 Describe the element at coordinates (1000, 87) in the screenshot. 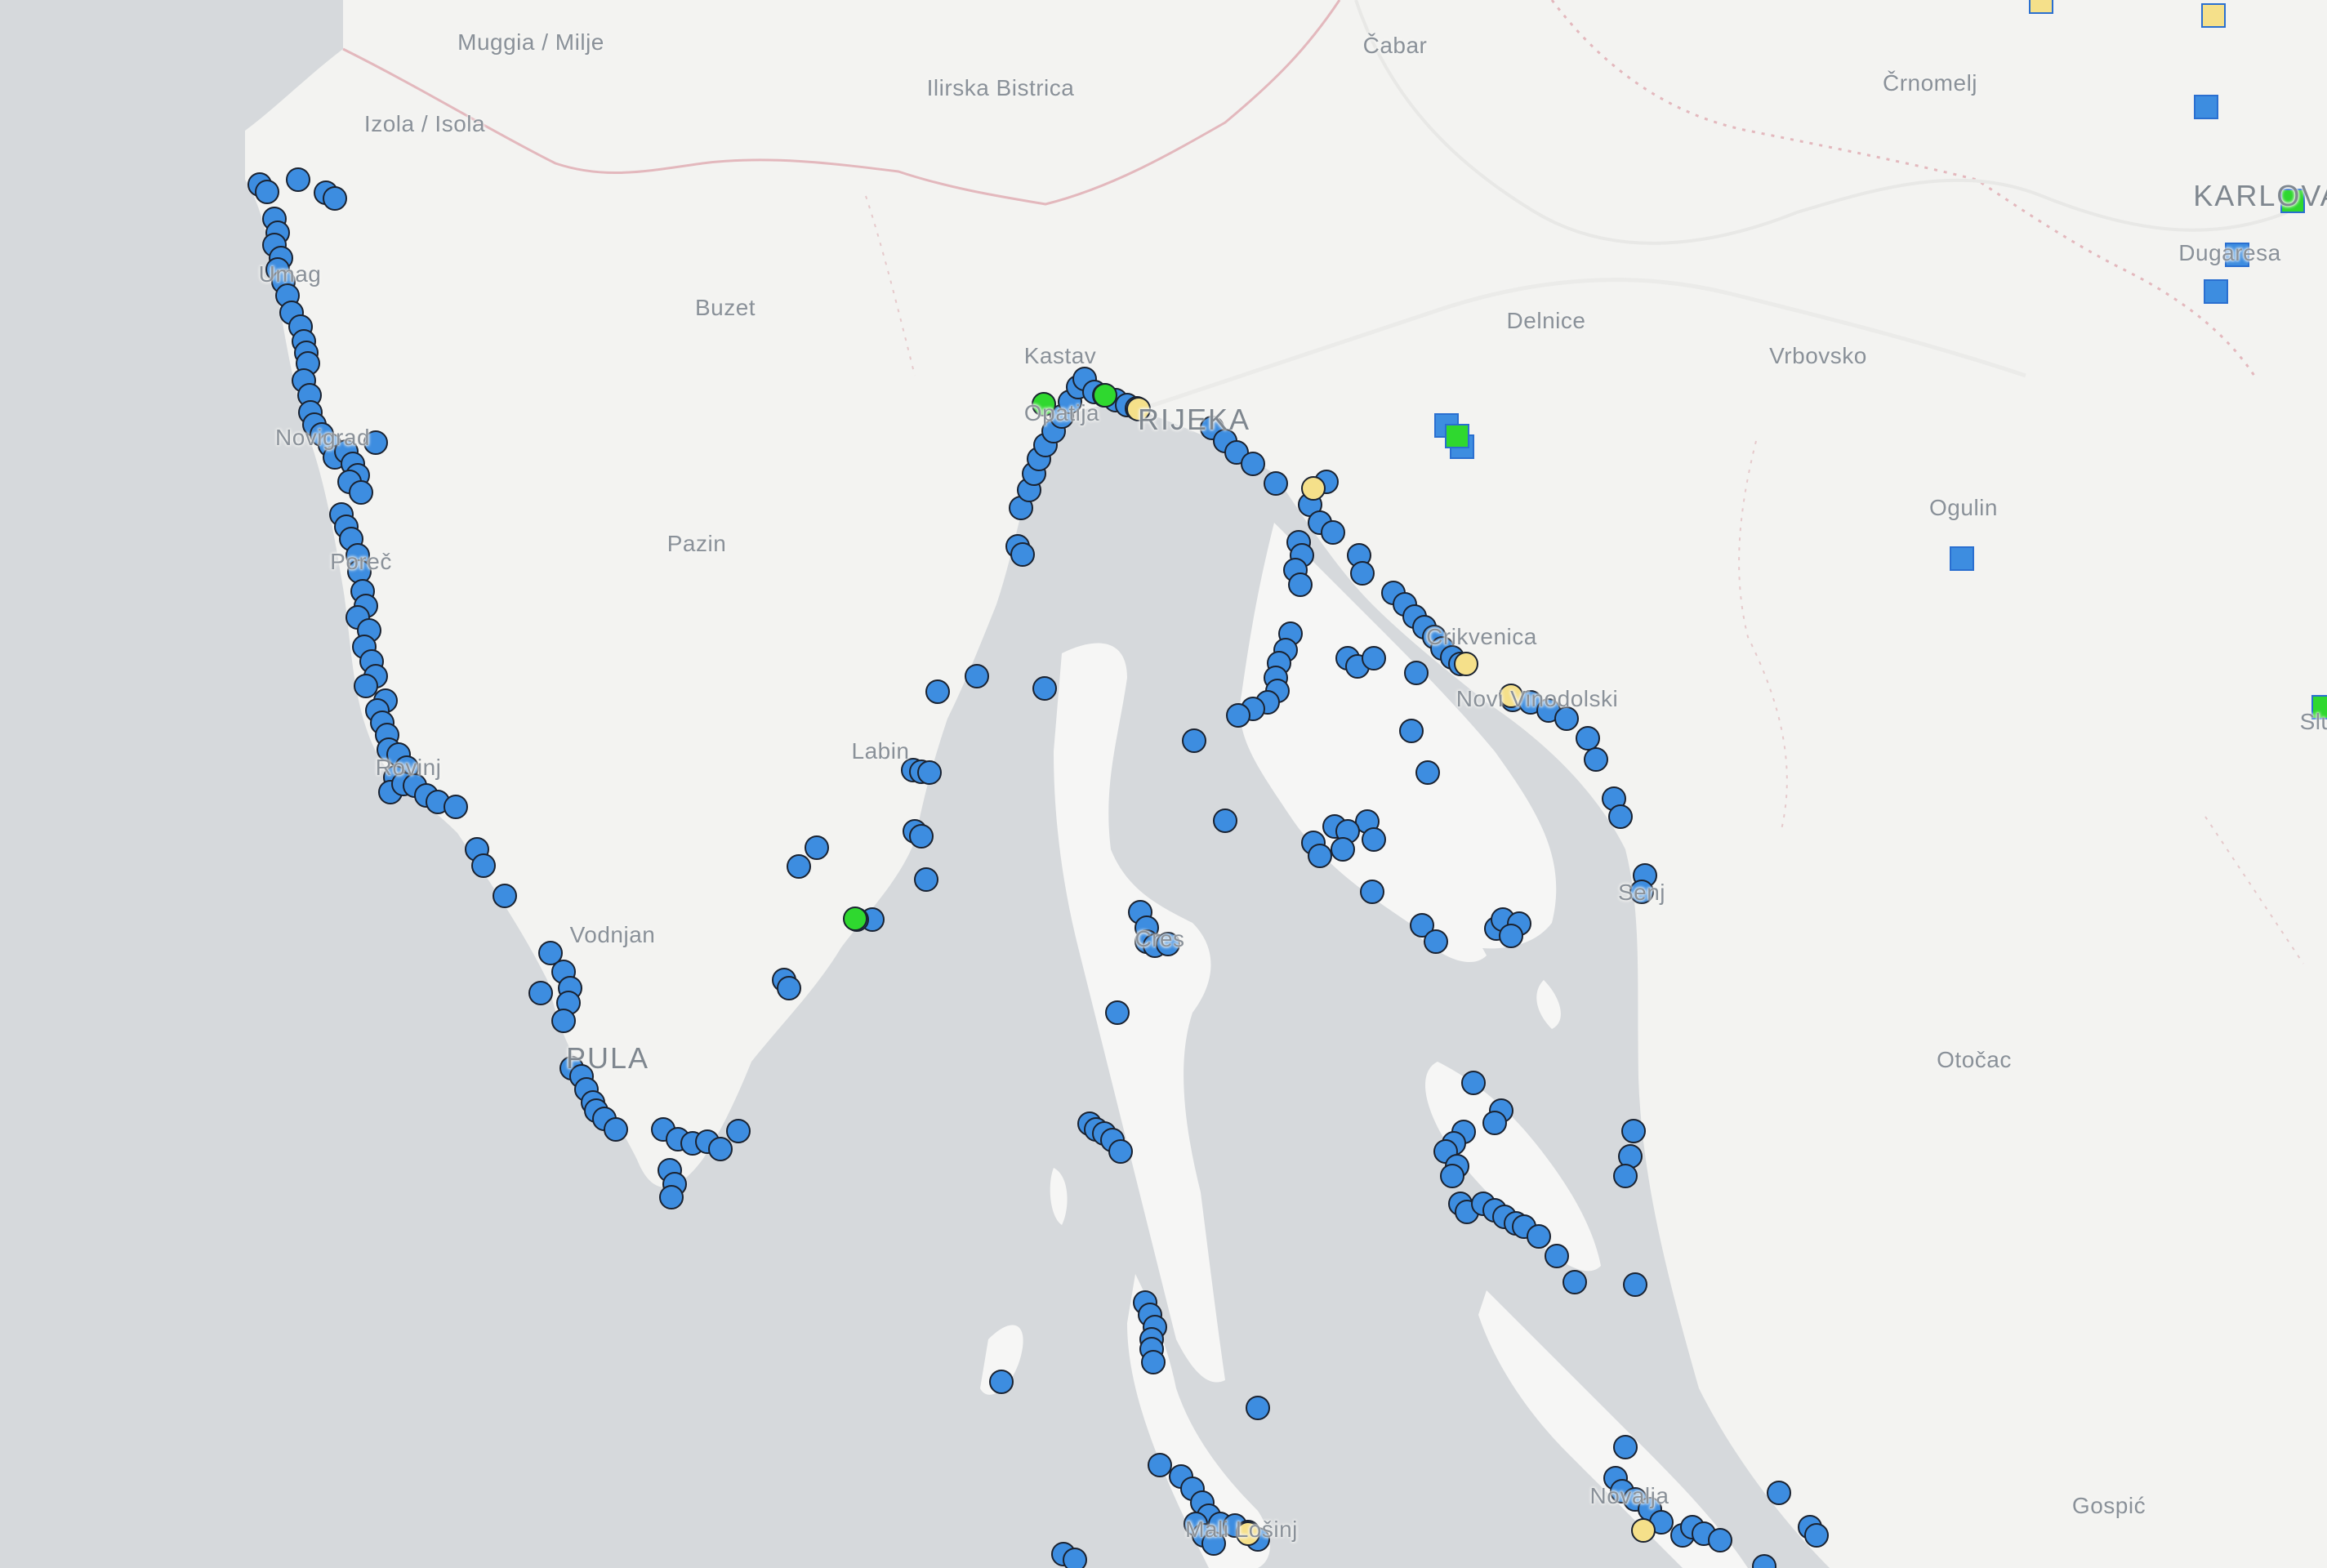

I see `place-label-ilirska-bistrica: Ilirska Bistrica` at that location.